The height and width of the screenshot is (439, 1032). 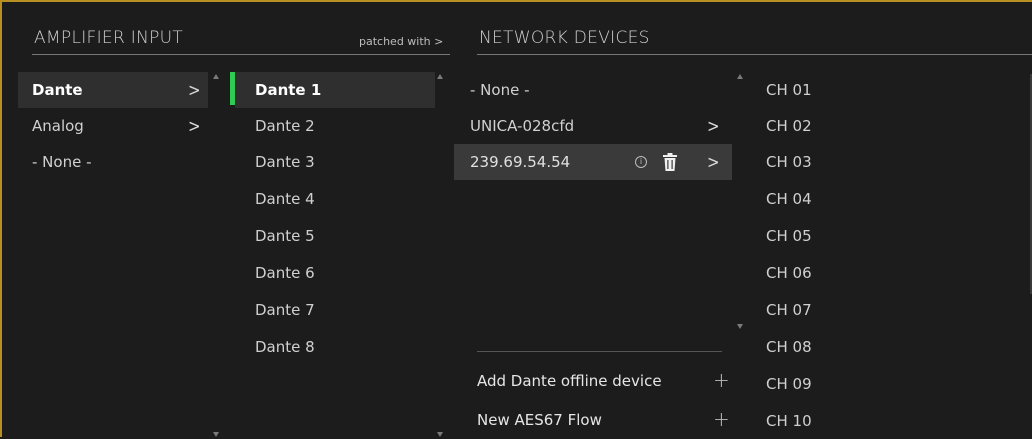 What do you see at coordinates (335, 273) in the screenshot?
I see `dante-input-6: Dante 6` at bounding box center [335, 273].